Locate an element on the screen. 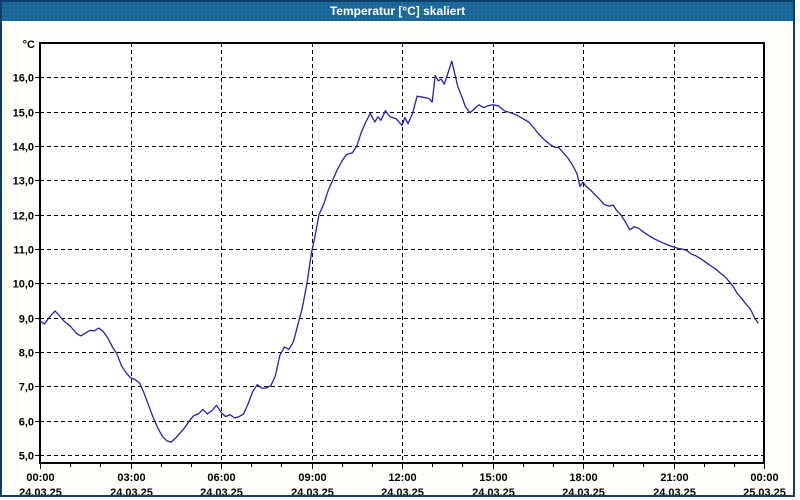 The height and width of the screenshot is (500, 800). y-tick-label: 12,0 is located at coordinates (23, 217).